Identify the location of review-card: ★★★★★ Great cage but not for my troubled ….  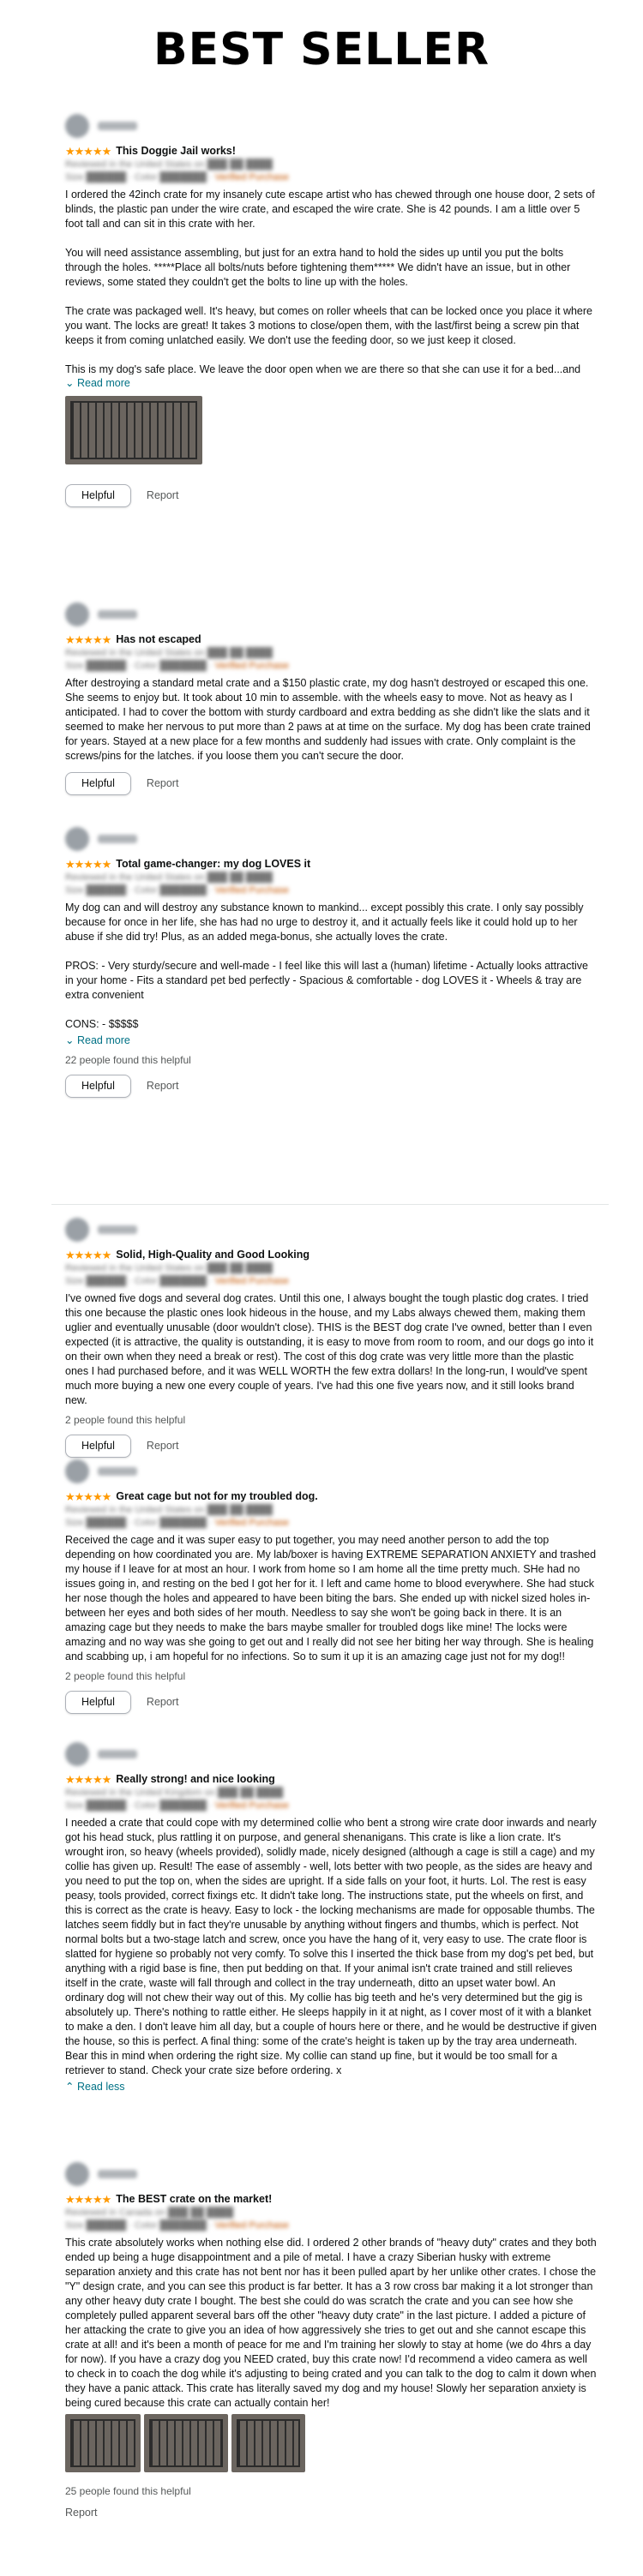
(331, 1585).